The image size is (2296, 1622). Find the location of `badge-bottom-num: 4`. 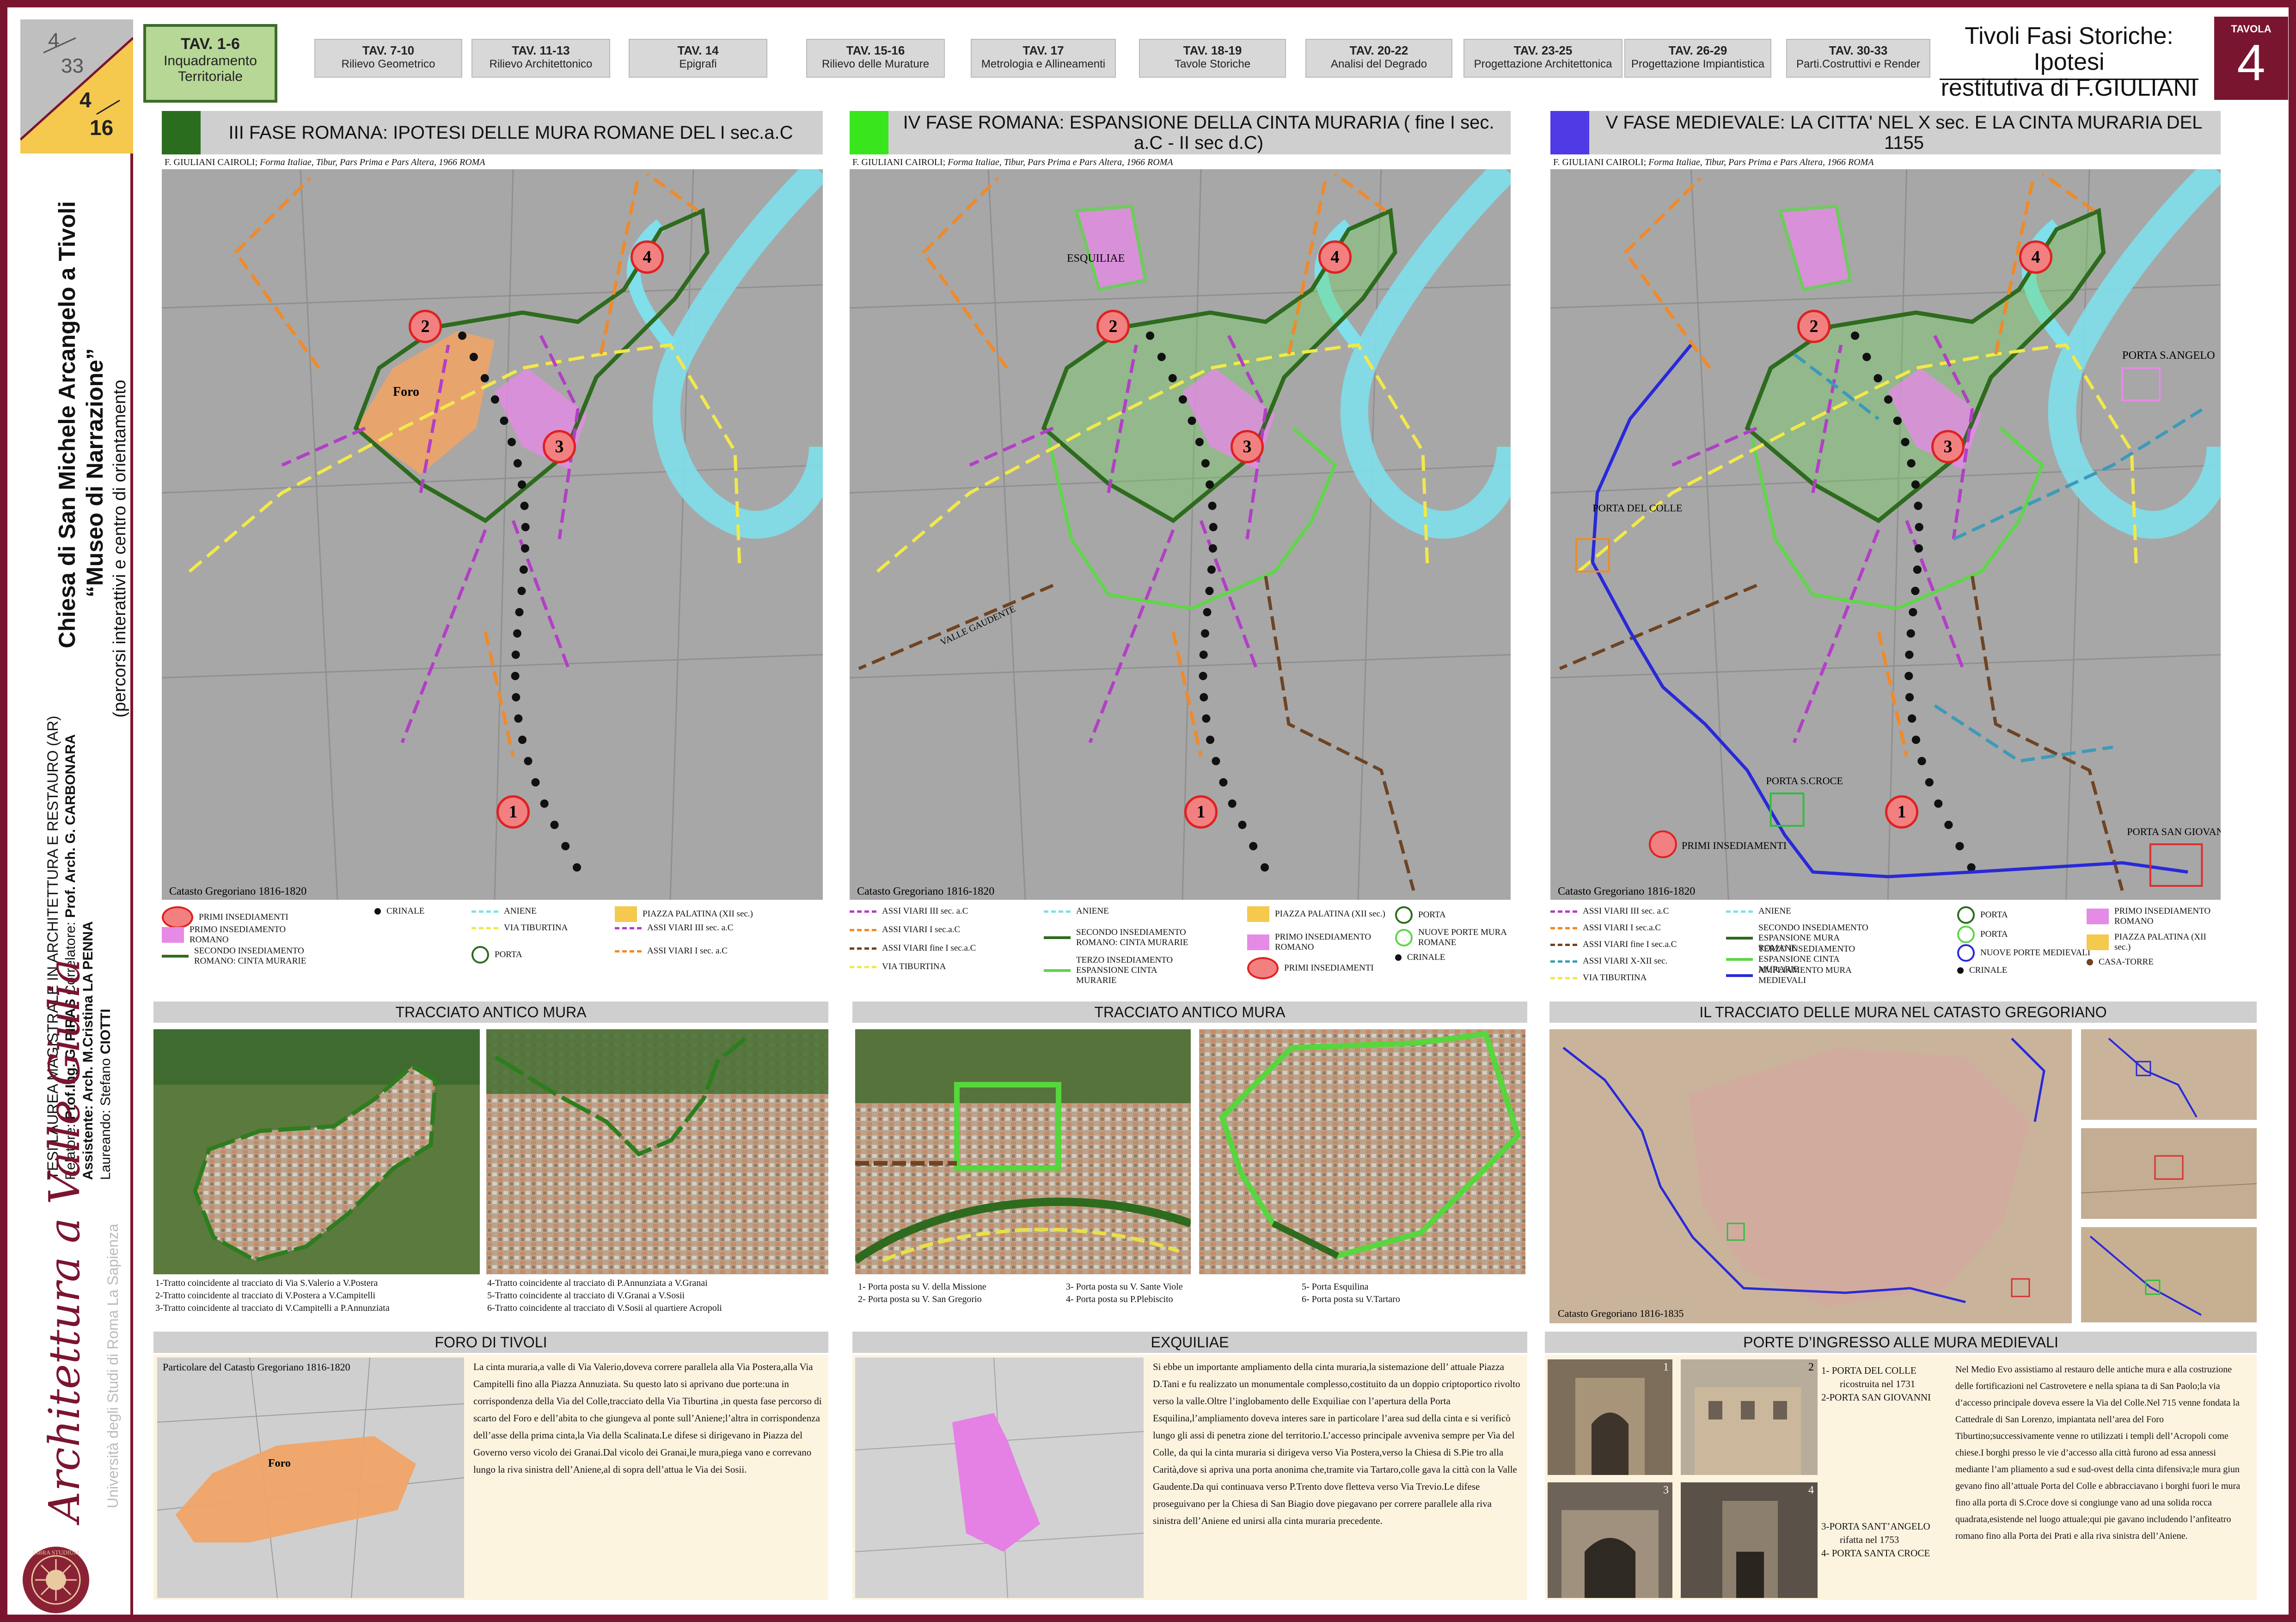

badge-bottom-num: 4 is located at coordinates (86, 100).